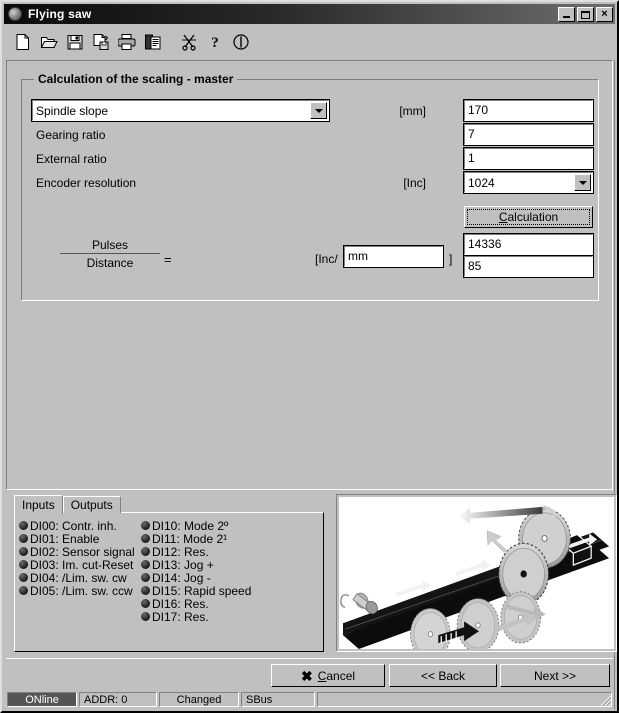 Image resolution: width=619 pixels, height=713 pixels. I want to click on encoder-resolution-dropdown-button, so click(582, 182).